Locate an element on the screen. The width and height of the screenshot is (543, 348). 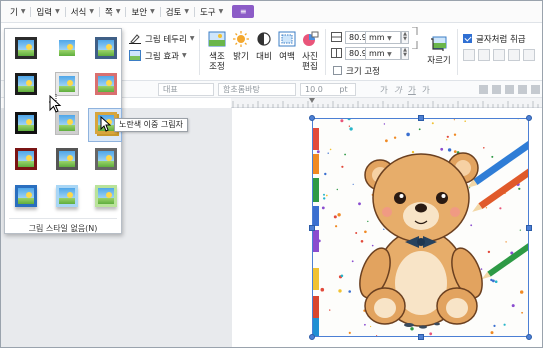
lock-size-label: 크기 고정 is located at coordinates (363, 71).